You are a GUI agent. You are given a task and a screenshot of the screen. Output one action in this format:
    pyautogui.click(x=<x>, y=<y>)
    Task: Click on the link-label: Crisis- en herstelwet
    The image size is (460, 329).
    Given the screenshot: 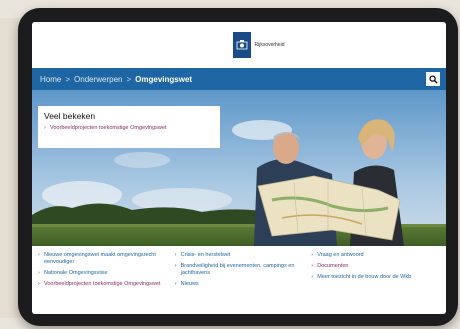 What is the action you would take?
    pyautogui.click(x=205, y=255)
    